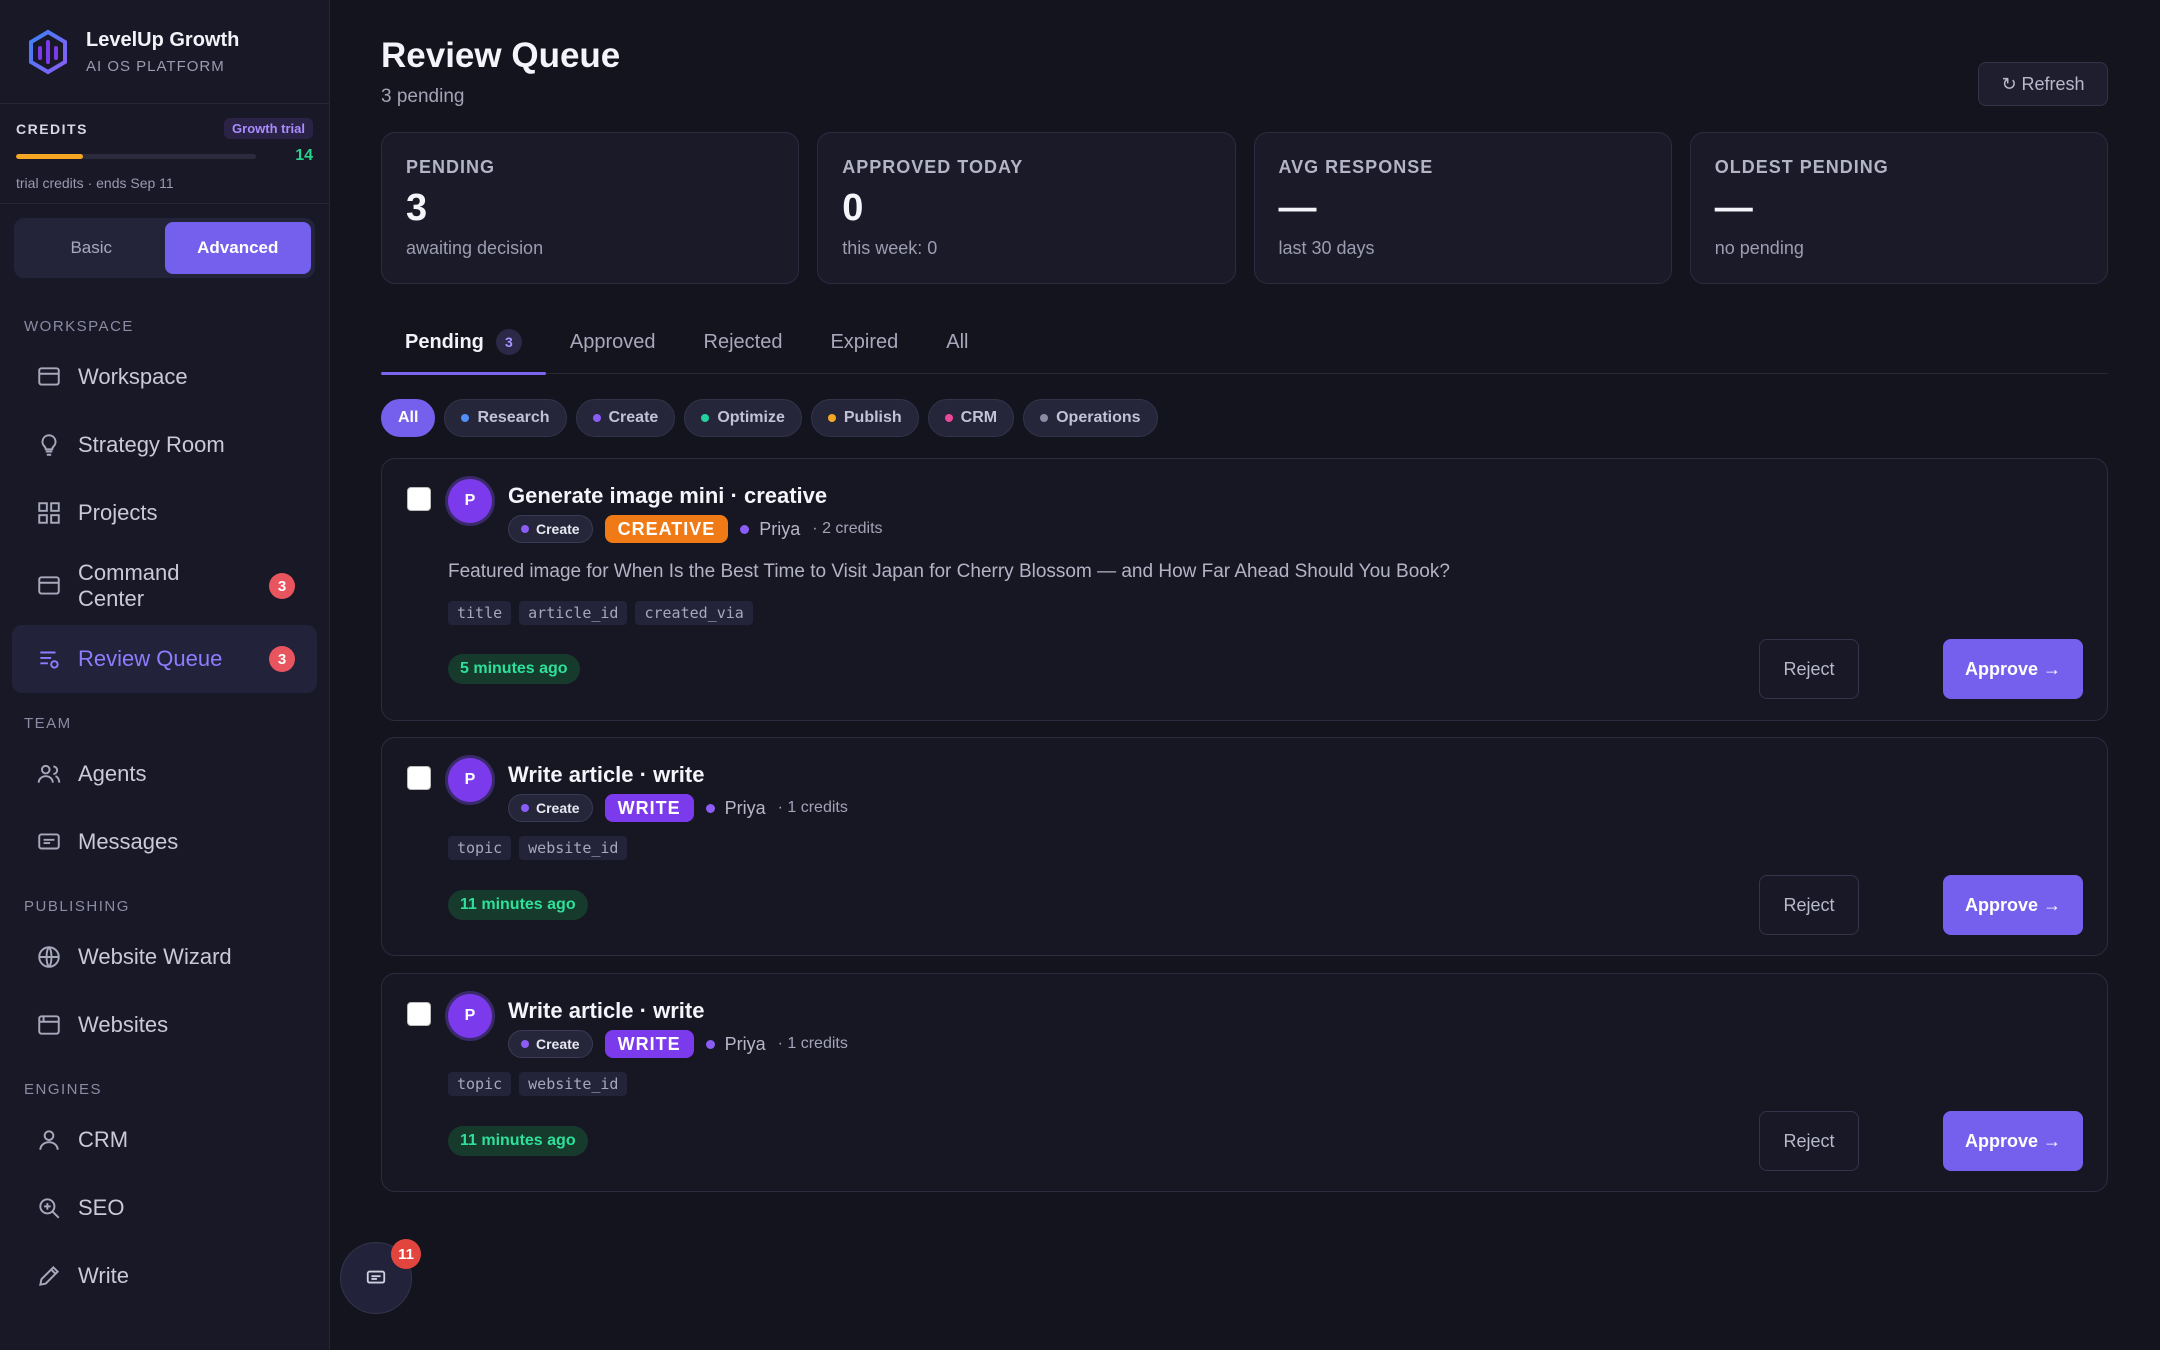 Image resolution: width=2160 pixels, height=1350 pixels. What do you see at coordinates (118, 512) in the screenshot?
I see `sidebar-item-label: Projects` at bounding box center [118, 512].